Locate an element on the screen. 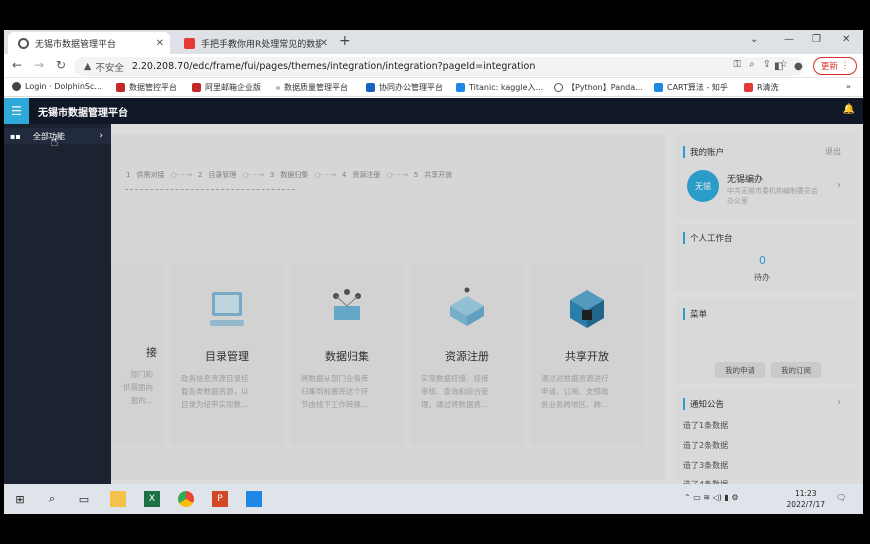 Image resolution: width=870 pixels, height=544 pixels. bookmark-icon is located at coordinates (120, 87).